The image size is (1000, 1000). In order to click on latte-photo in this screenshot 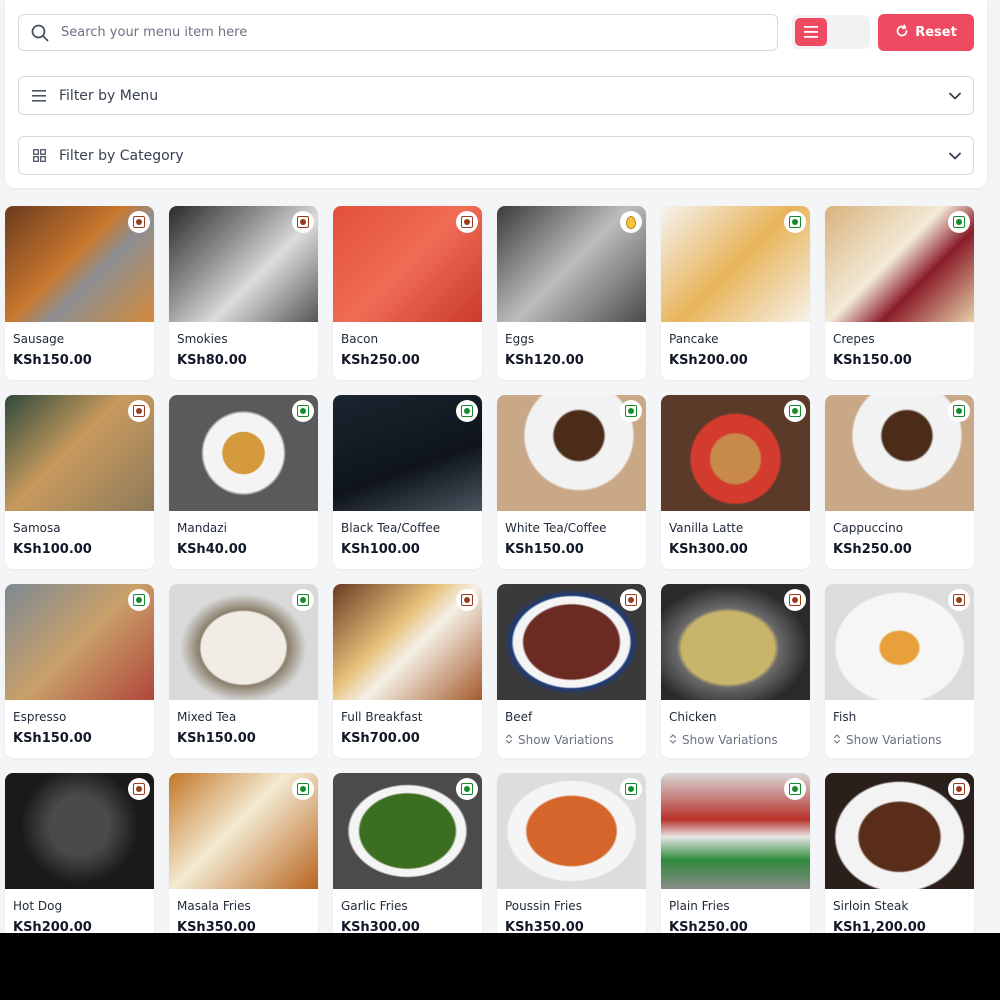, I will do `click(735, 453)`.